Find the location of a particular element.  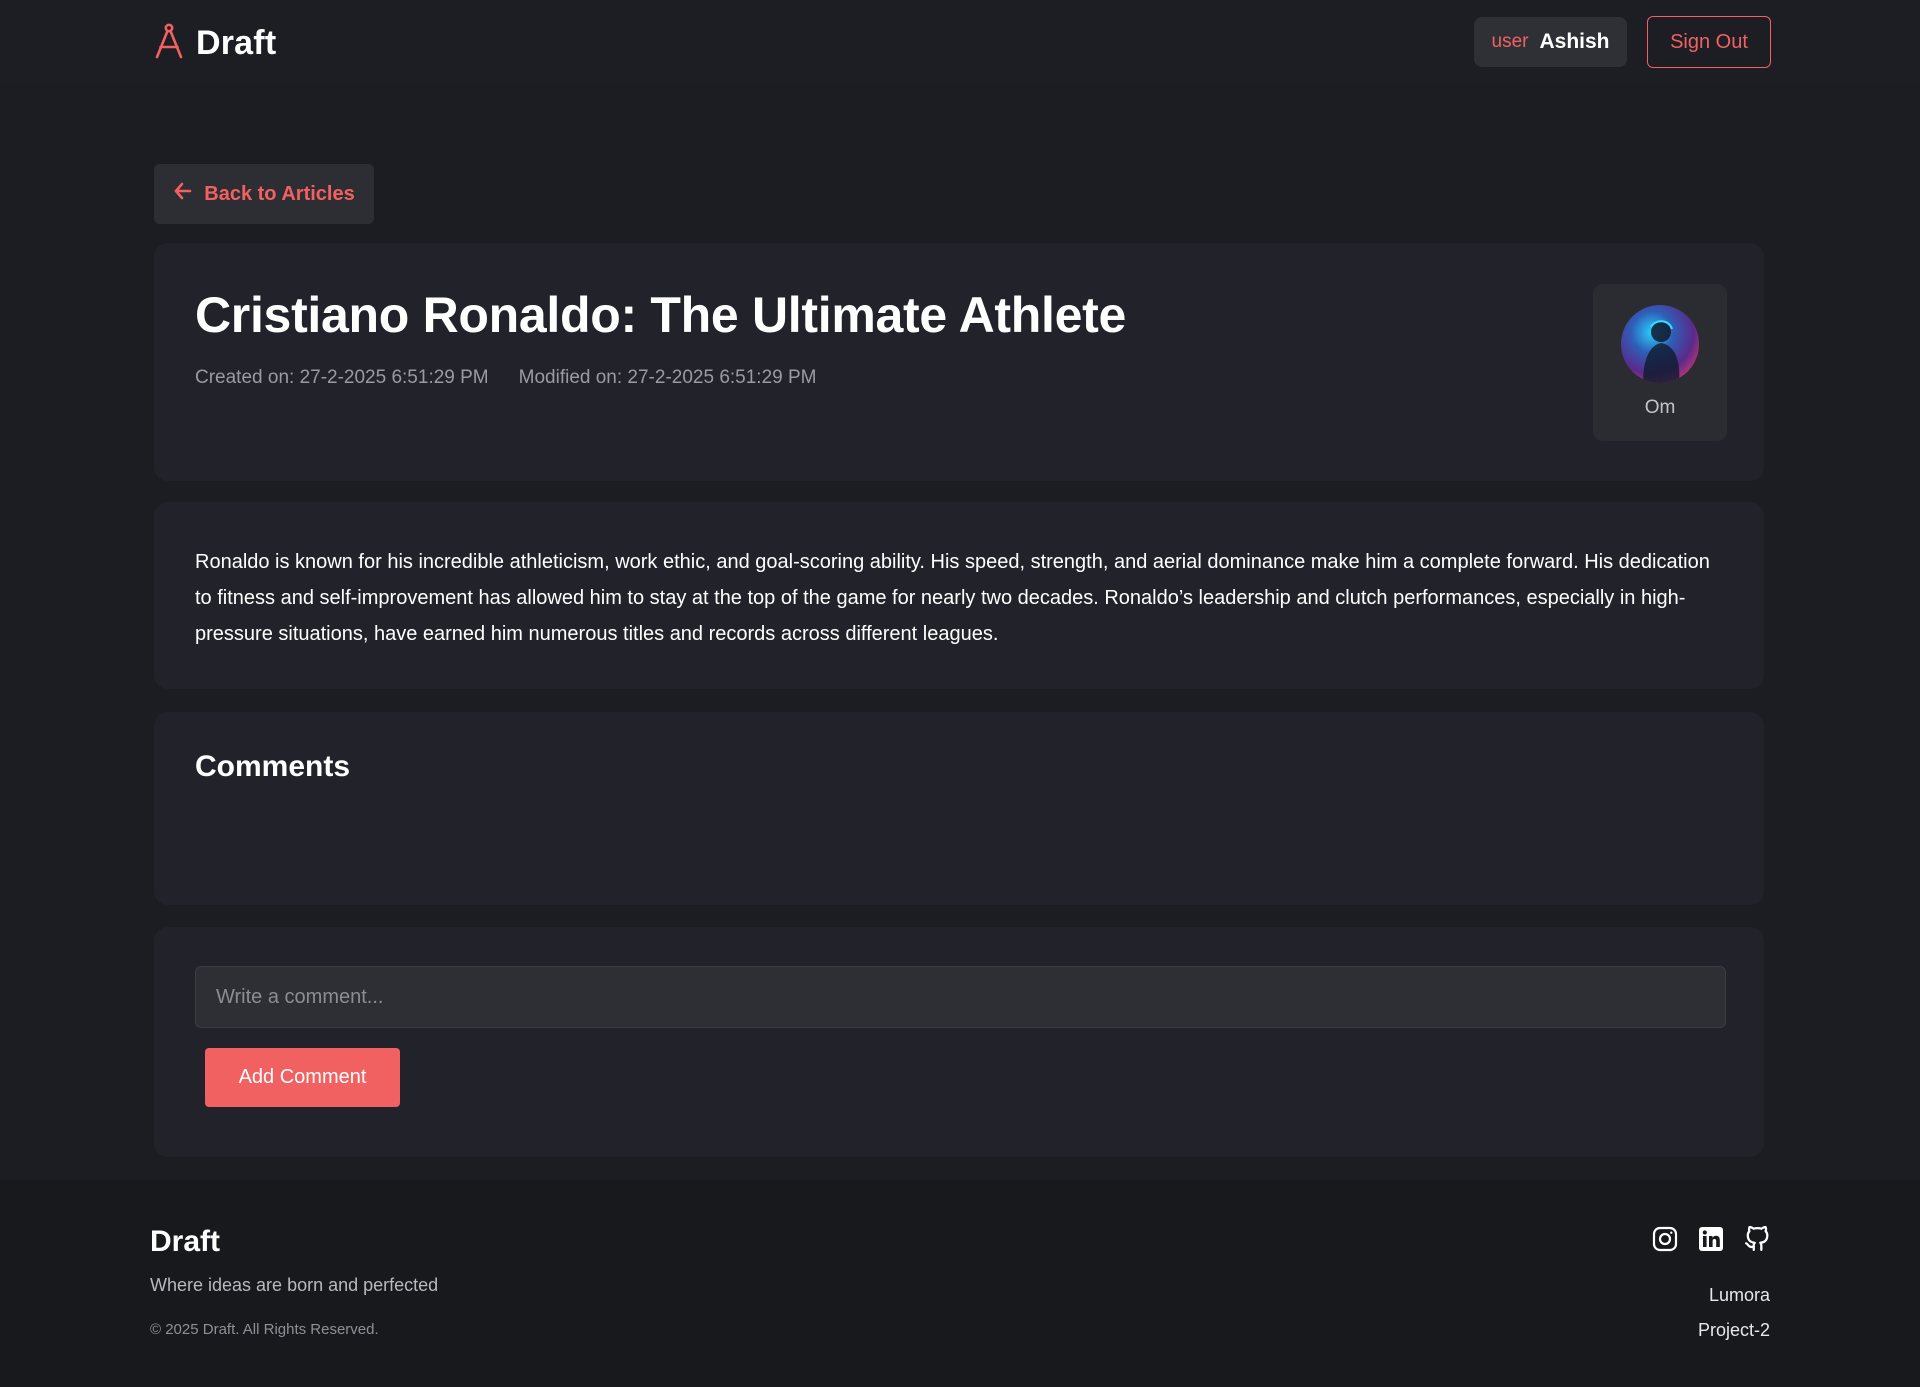

comments-section: Comments is located at coordinates (959, 808).